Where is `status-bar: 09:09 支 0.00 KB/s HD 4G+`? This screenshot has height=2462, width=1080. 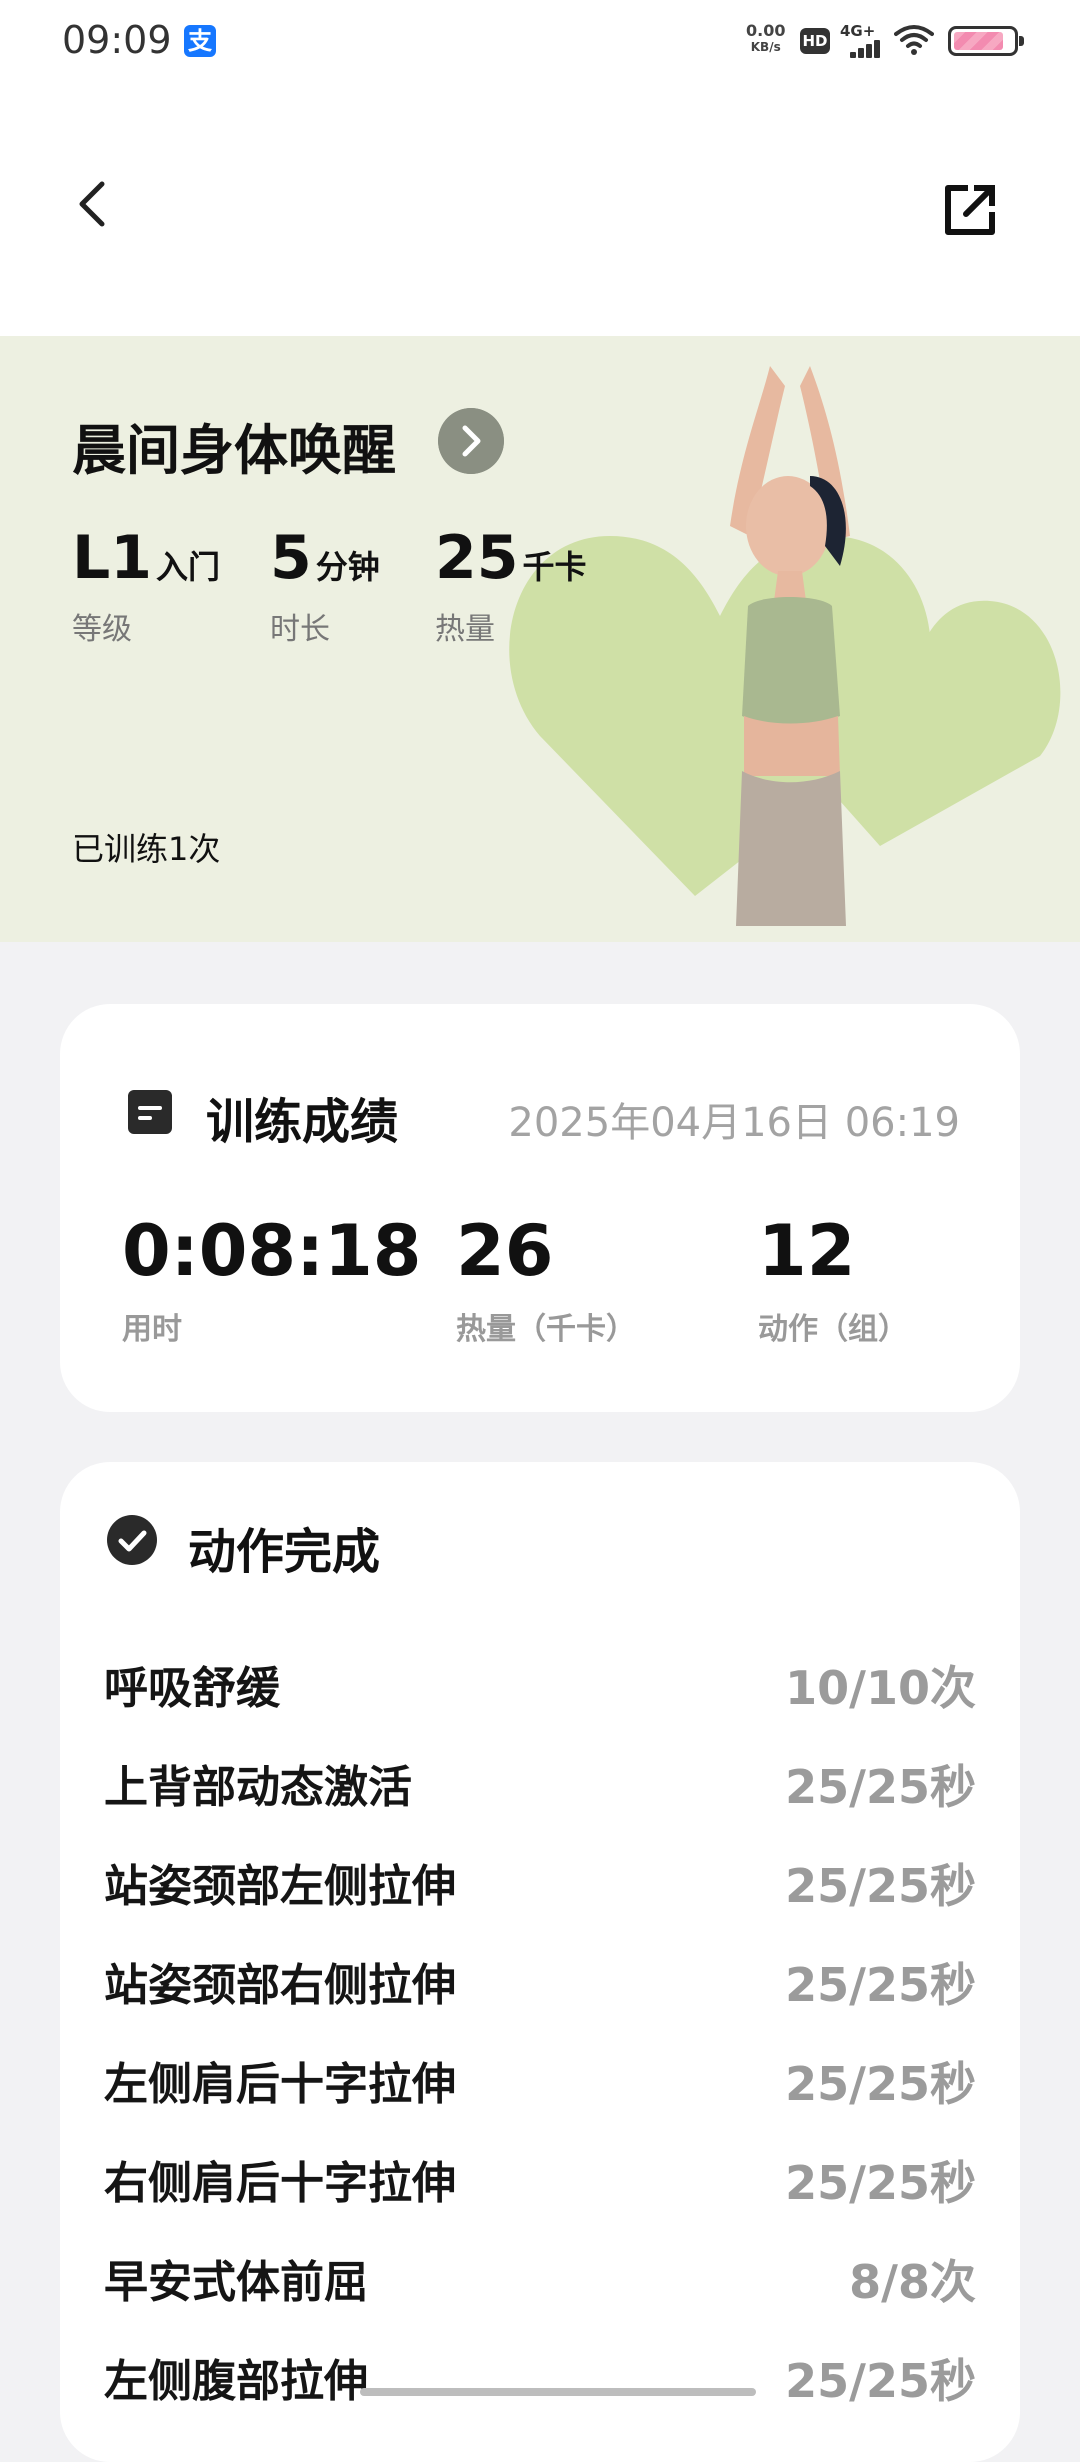 status-bar: 09:09 支 0.00 KB/s HD 4G+ is located at coordinates (540, 42).